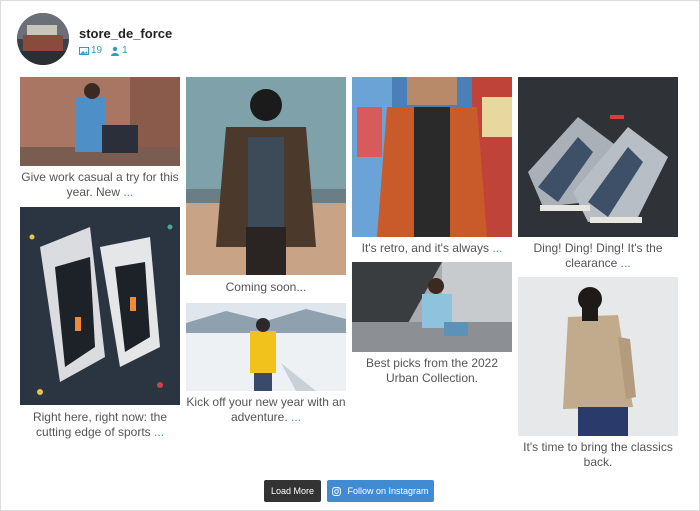  Describe the element at coordinates (598, 455) in the screenshot. I see `post-caption-8: It's time to bring the classics back.` at that location.